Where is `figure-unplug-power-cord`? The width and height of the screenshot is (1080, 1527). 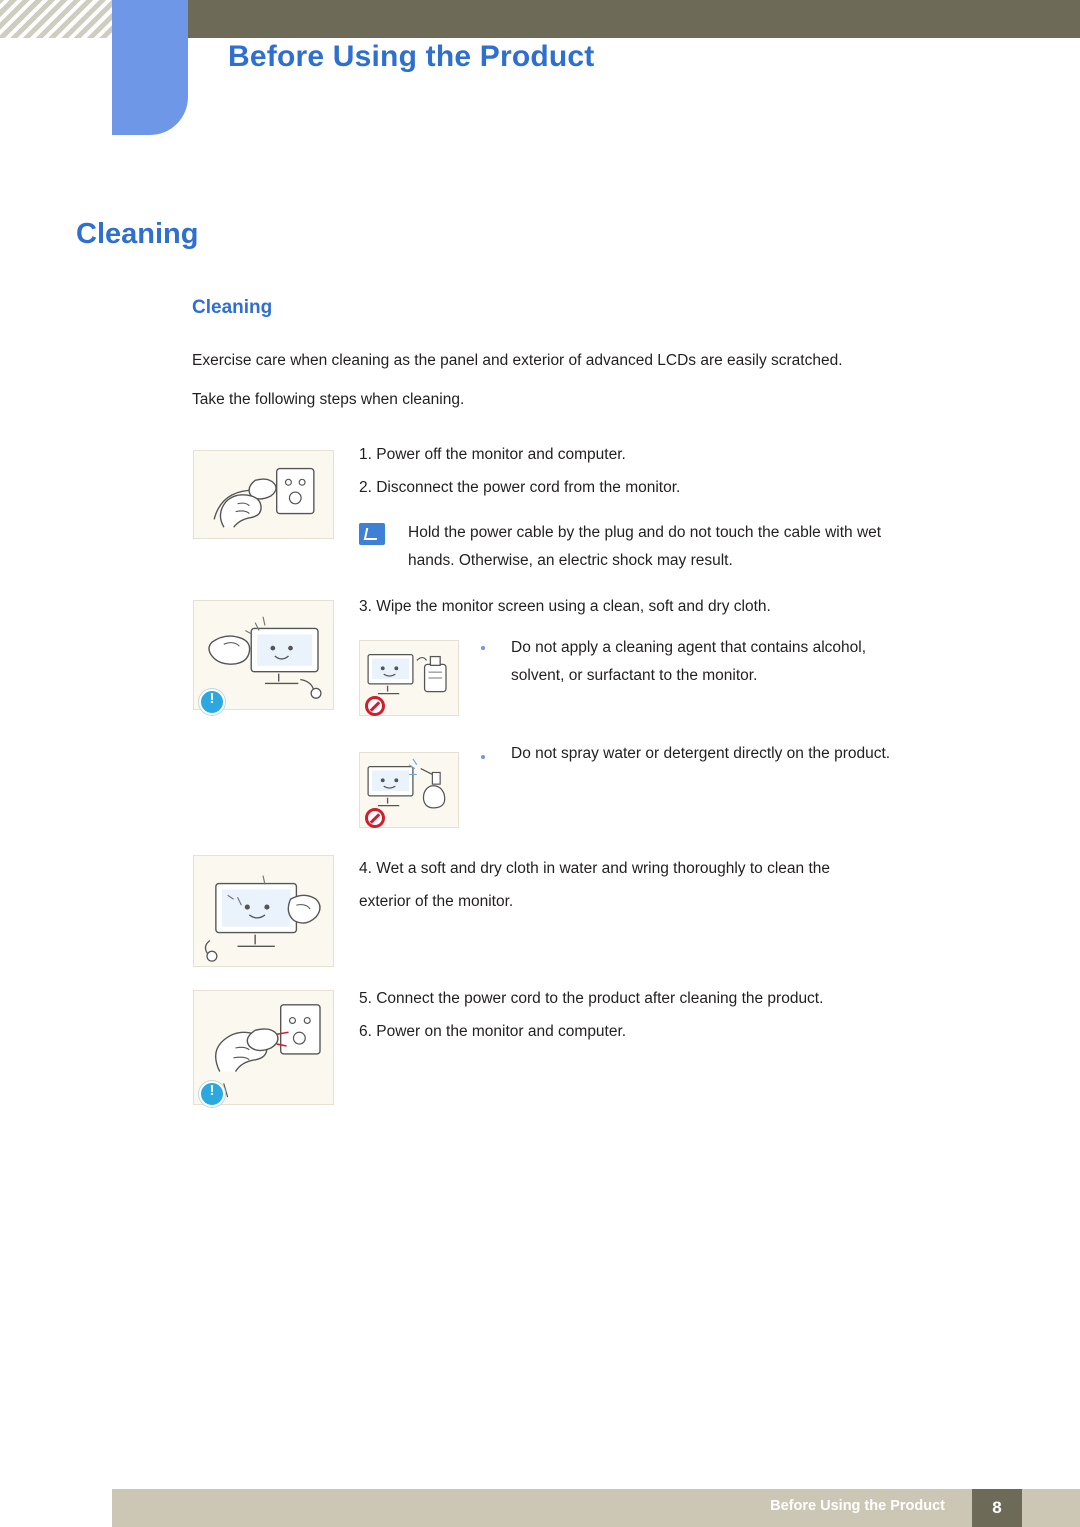
figure-unplug-power-cord is located at coordinates (263, 494).